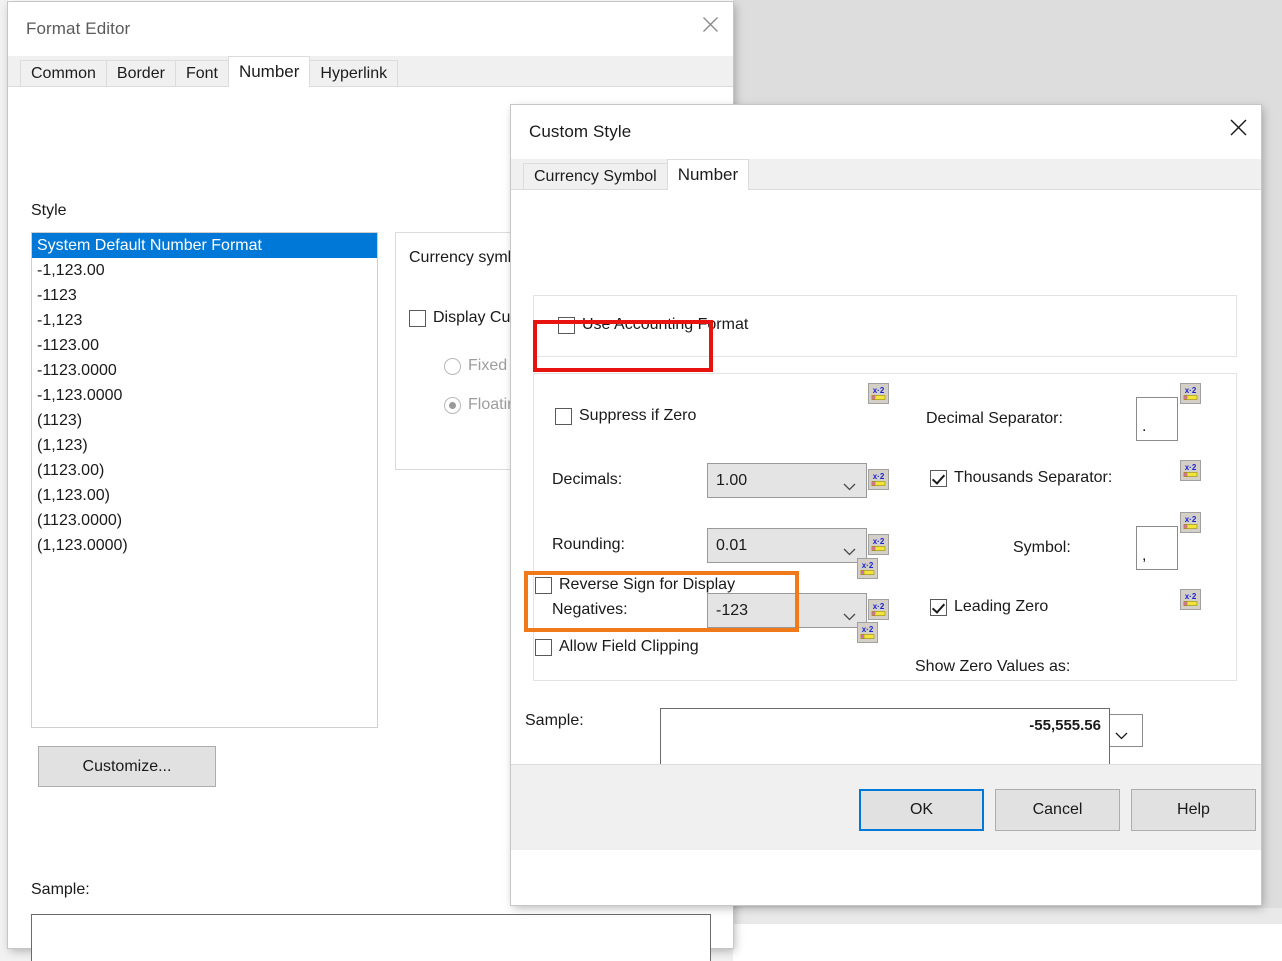  What do you see at coordinates (354, 73) in the screenshot?
I see `tab-hyperlink: Hyperlink` at bounding box center [354, 73].